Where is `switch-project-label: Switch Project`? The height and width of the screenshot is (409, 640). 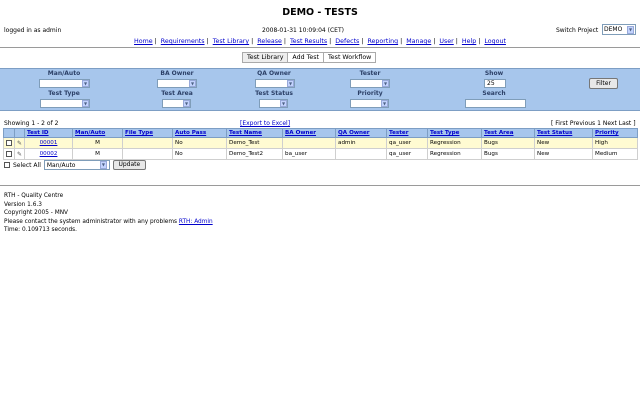
switch-project-label: Switch Project is located at coordinates (577, 30).